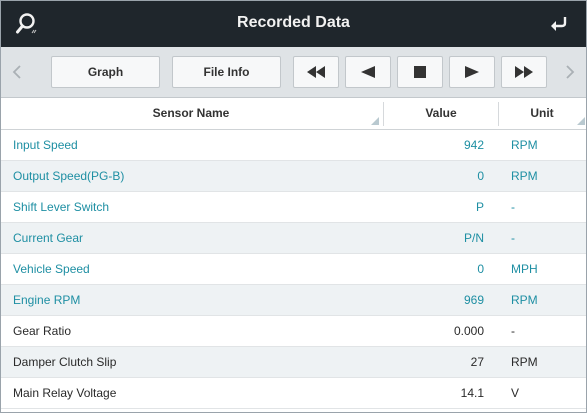 This screenshot has height=413, width=587. I want to click on table-row: Damper Clutch Slip 27 RPM, so click(293, 362).